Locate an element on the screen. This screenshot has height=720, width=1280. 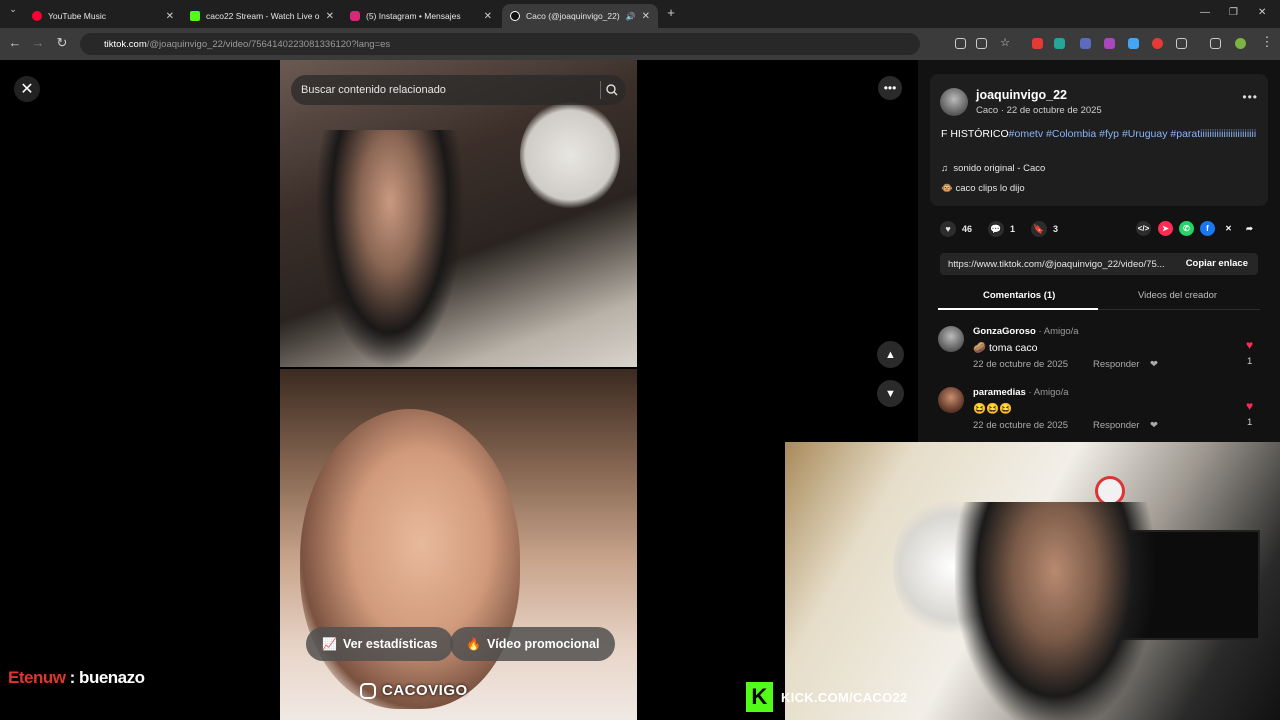
hashtag-link: #Colombia is located at coordinates (1071, 134).